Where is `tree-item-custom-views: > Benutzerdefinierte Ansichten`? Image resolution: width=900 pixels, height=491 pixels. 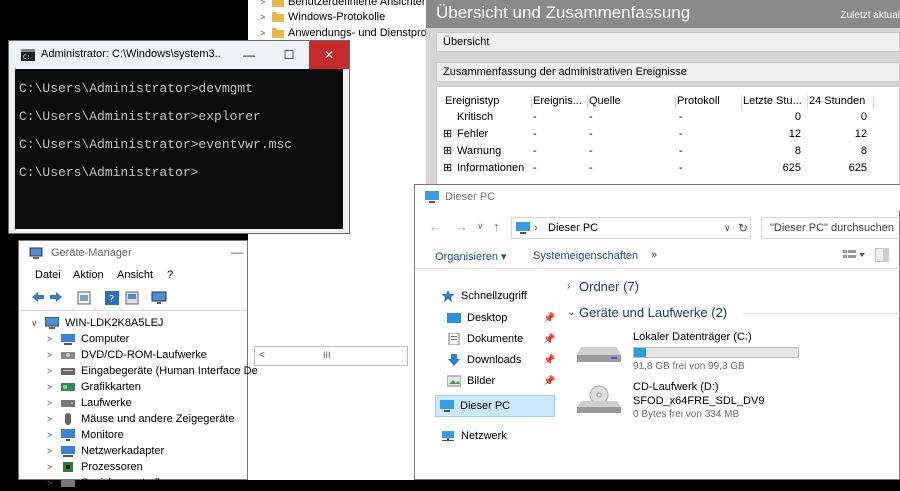 tree-item-custom-views: > Benutzerdefinierte Ansichten is located at coordinates (344, 4).